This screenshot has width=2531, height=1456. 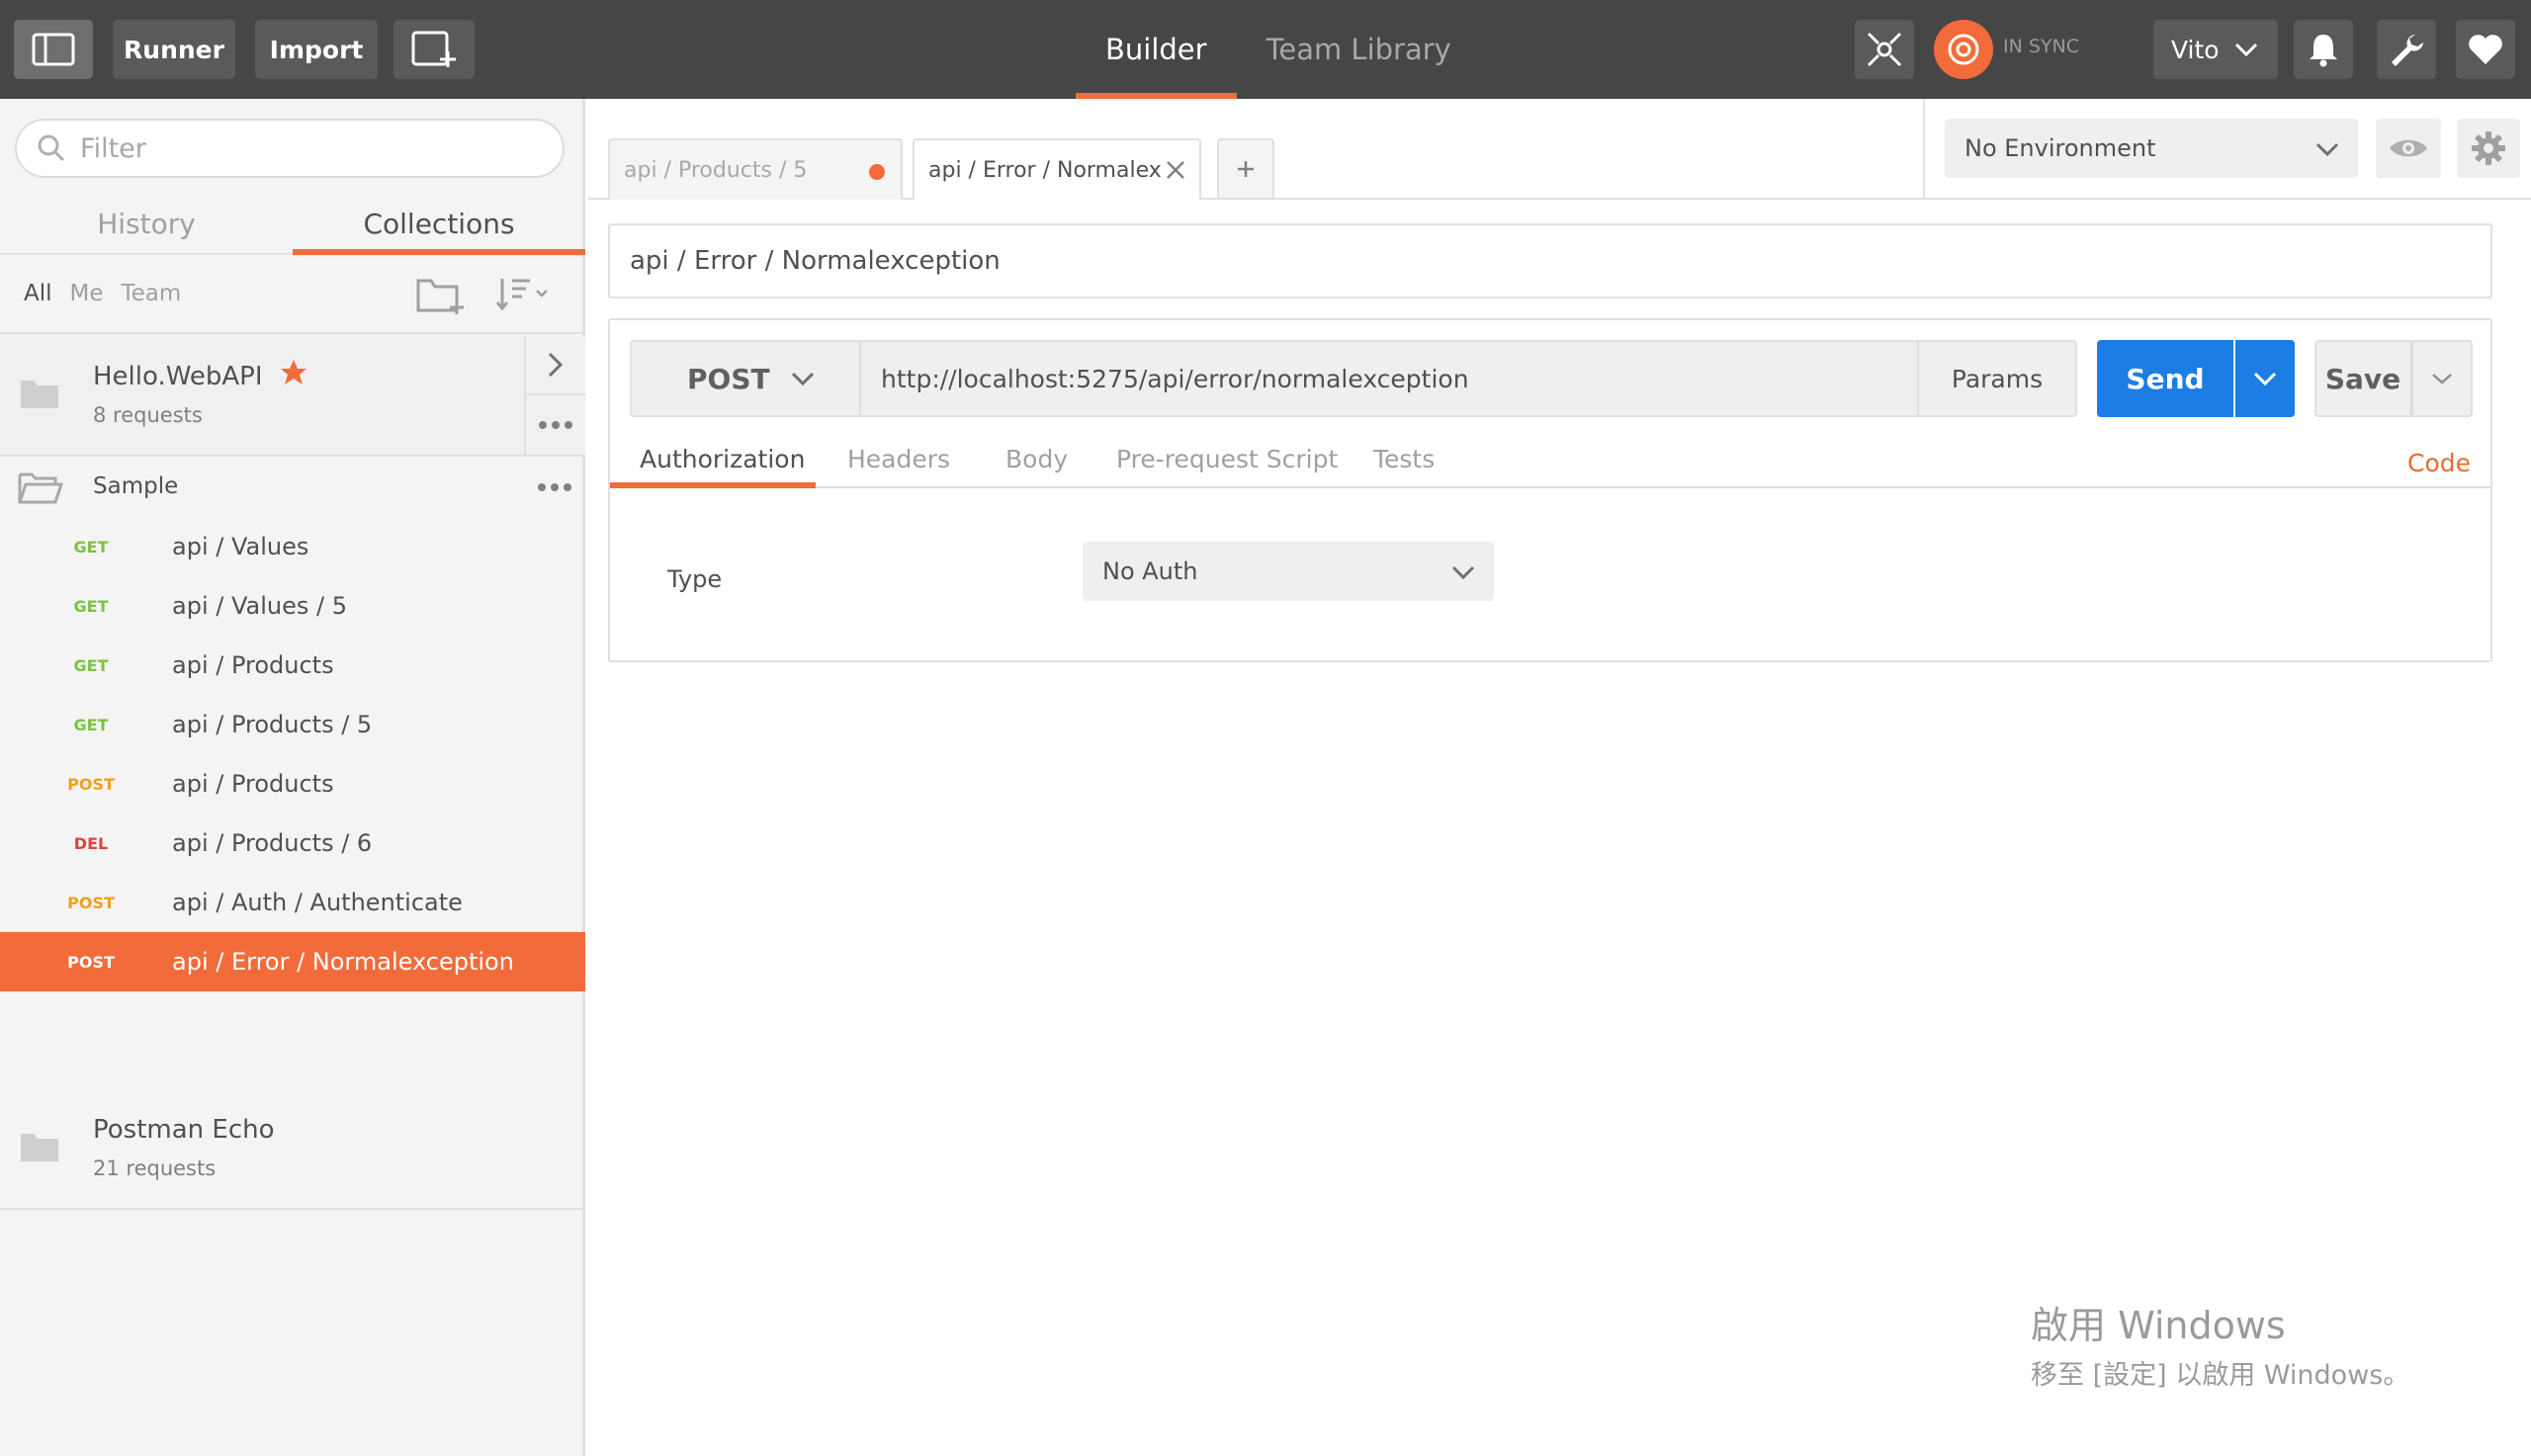 I want to click on request-name: api / Values, so click(x=241, y=546).